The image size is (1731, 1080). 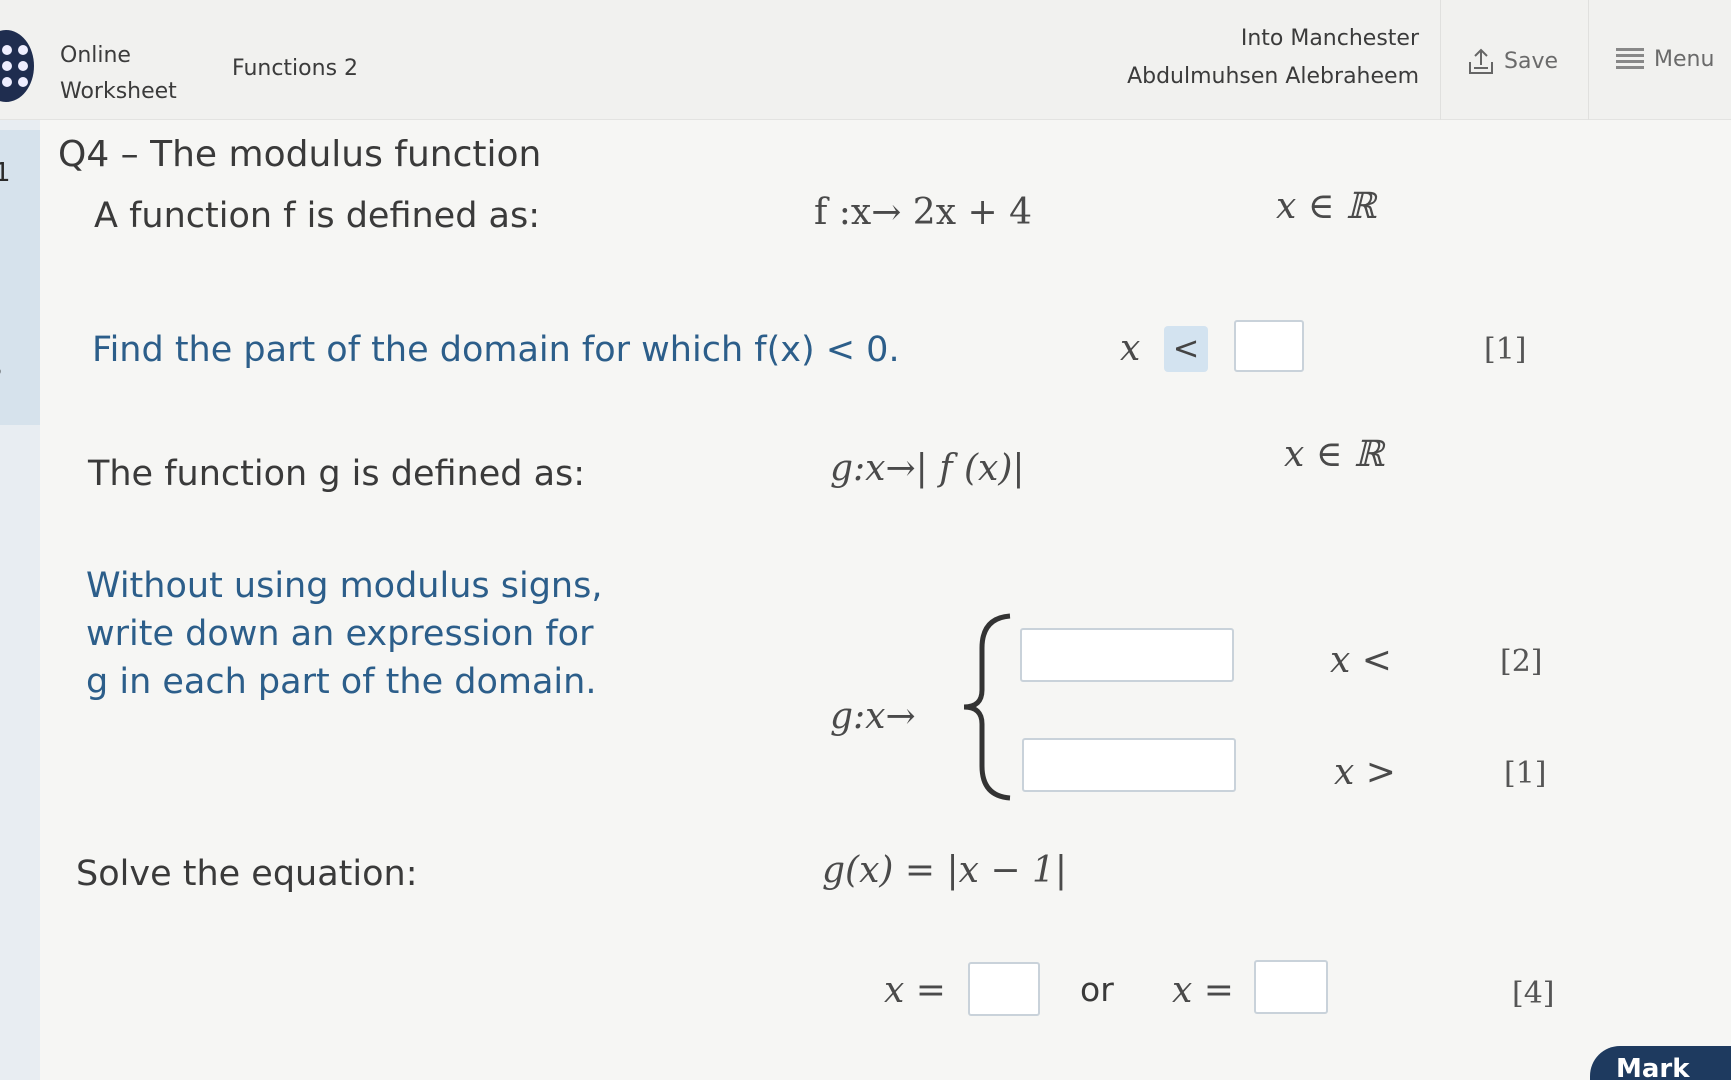 I want to click on app-name-line: Online Worksheet, so click(x=118, y=73).